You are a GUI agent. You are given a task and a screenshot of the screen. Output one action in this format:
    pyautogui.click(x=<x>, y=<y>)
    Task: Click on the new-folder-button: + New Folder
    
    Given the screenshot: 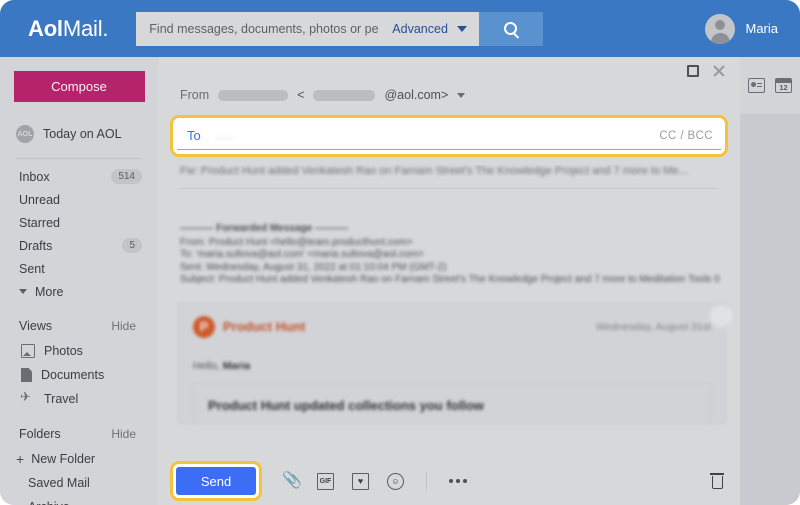 What is the action you would take?
    pyautogui.click(x=79, y=459)
    